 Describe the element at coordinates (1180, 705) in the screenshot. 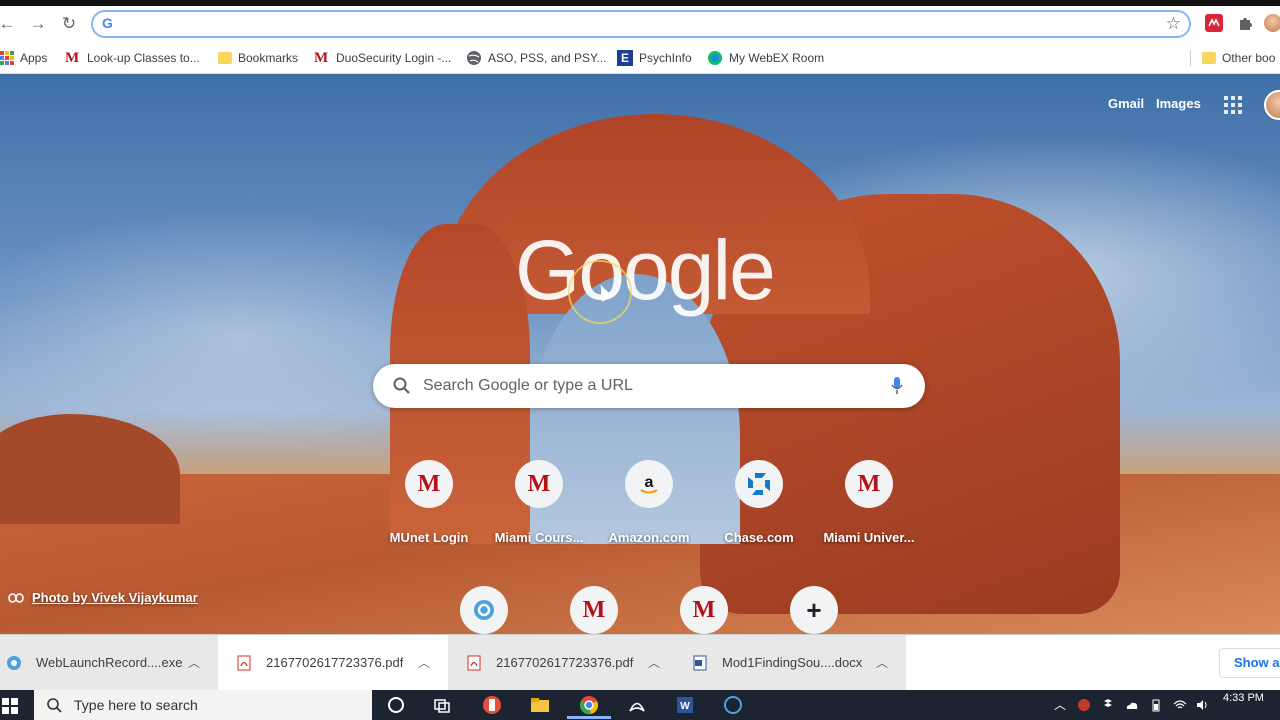

I see `wifi-icon` at that location.